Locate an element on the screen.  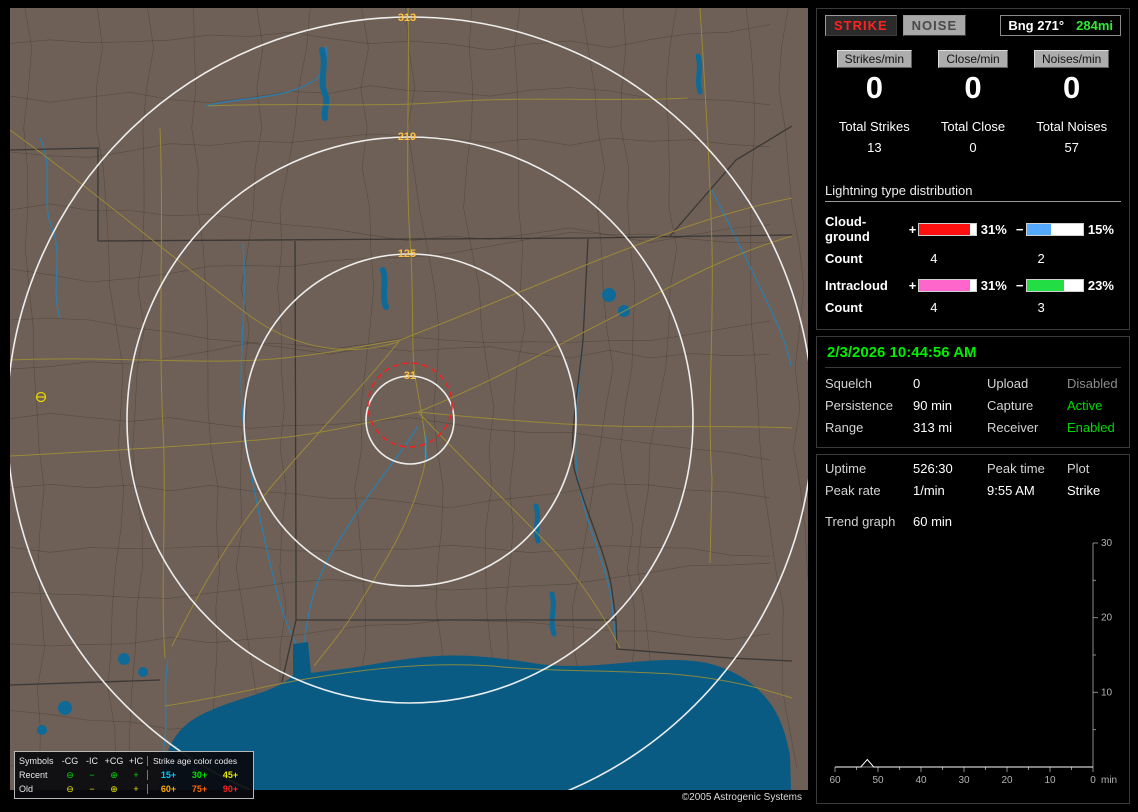
legend-col-neg-cg: -CG is located at coordinates (70, 761).